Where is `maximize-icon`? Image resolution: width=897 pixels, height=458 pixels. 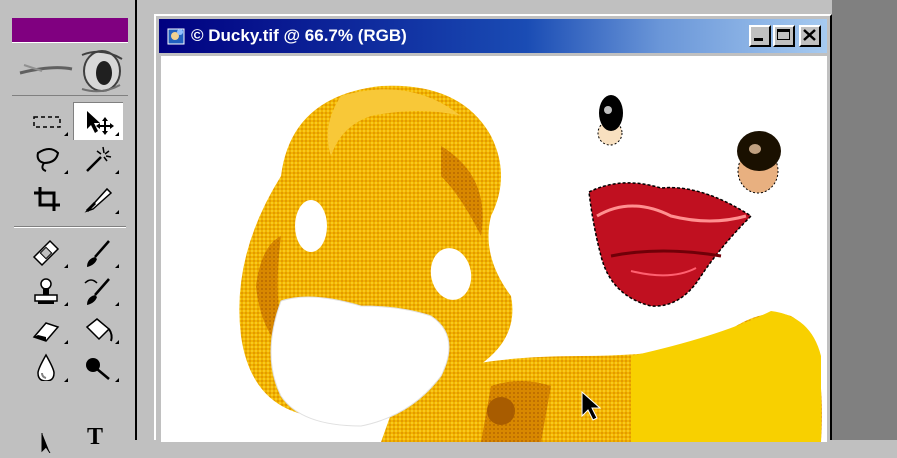 maximize-icon is located at coordinates (783, 34).